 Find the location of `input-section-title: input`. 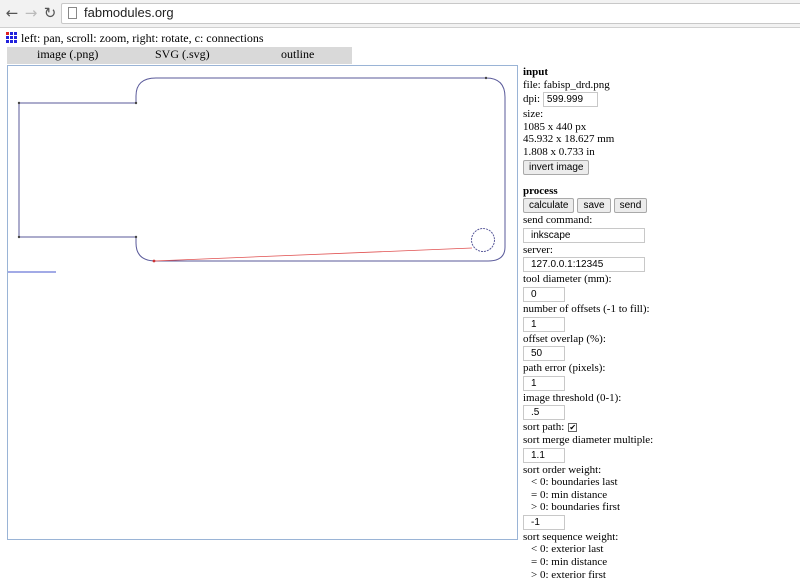

input-section-title: input is located at coordinates (536, 72).